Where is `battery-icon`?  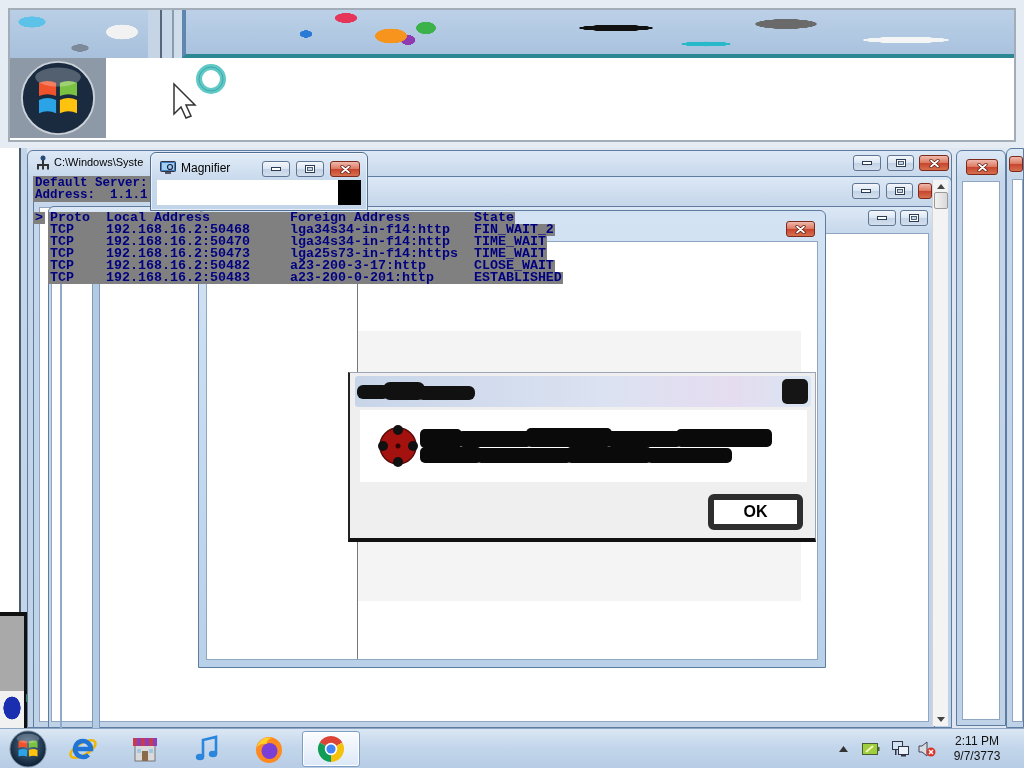 battery-icon is located at coordinates (871, 748).